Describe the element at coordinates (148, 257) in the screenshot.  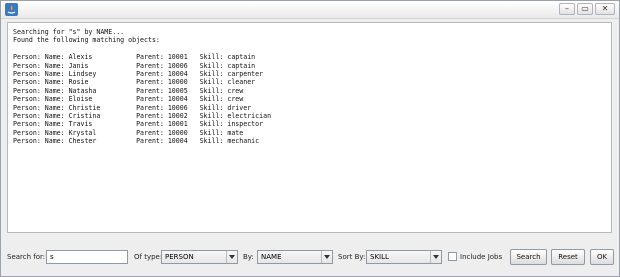
I see `of-type-label: Of type:` at that location.